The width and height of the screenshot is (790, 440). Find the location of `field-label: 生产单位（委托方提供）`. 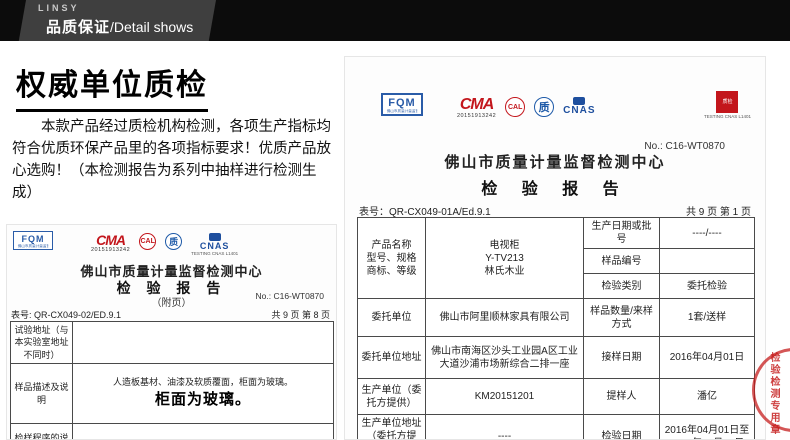

field-label: 生产单位（委托方提供） is located at coordinates (391, 396).